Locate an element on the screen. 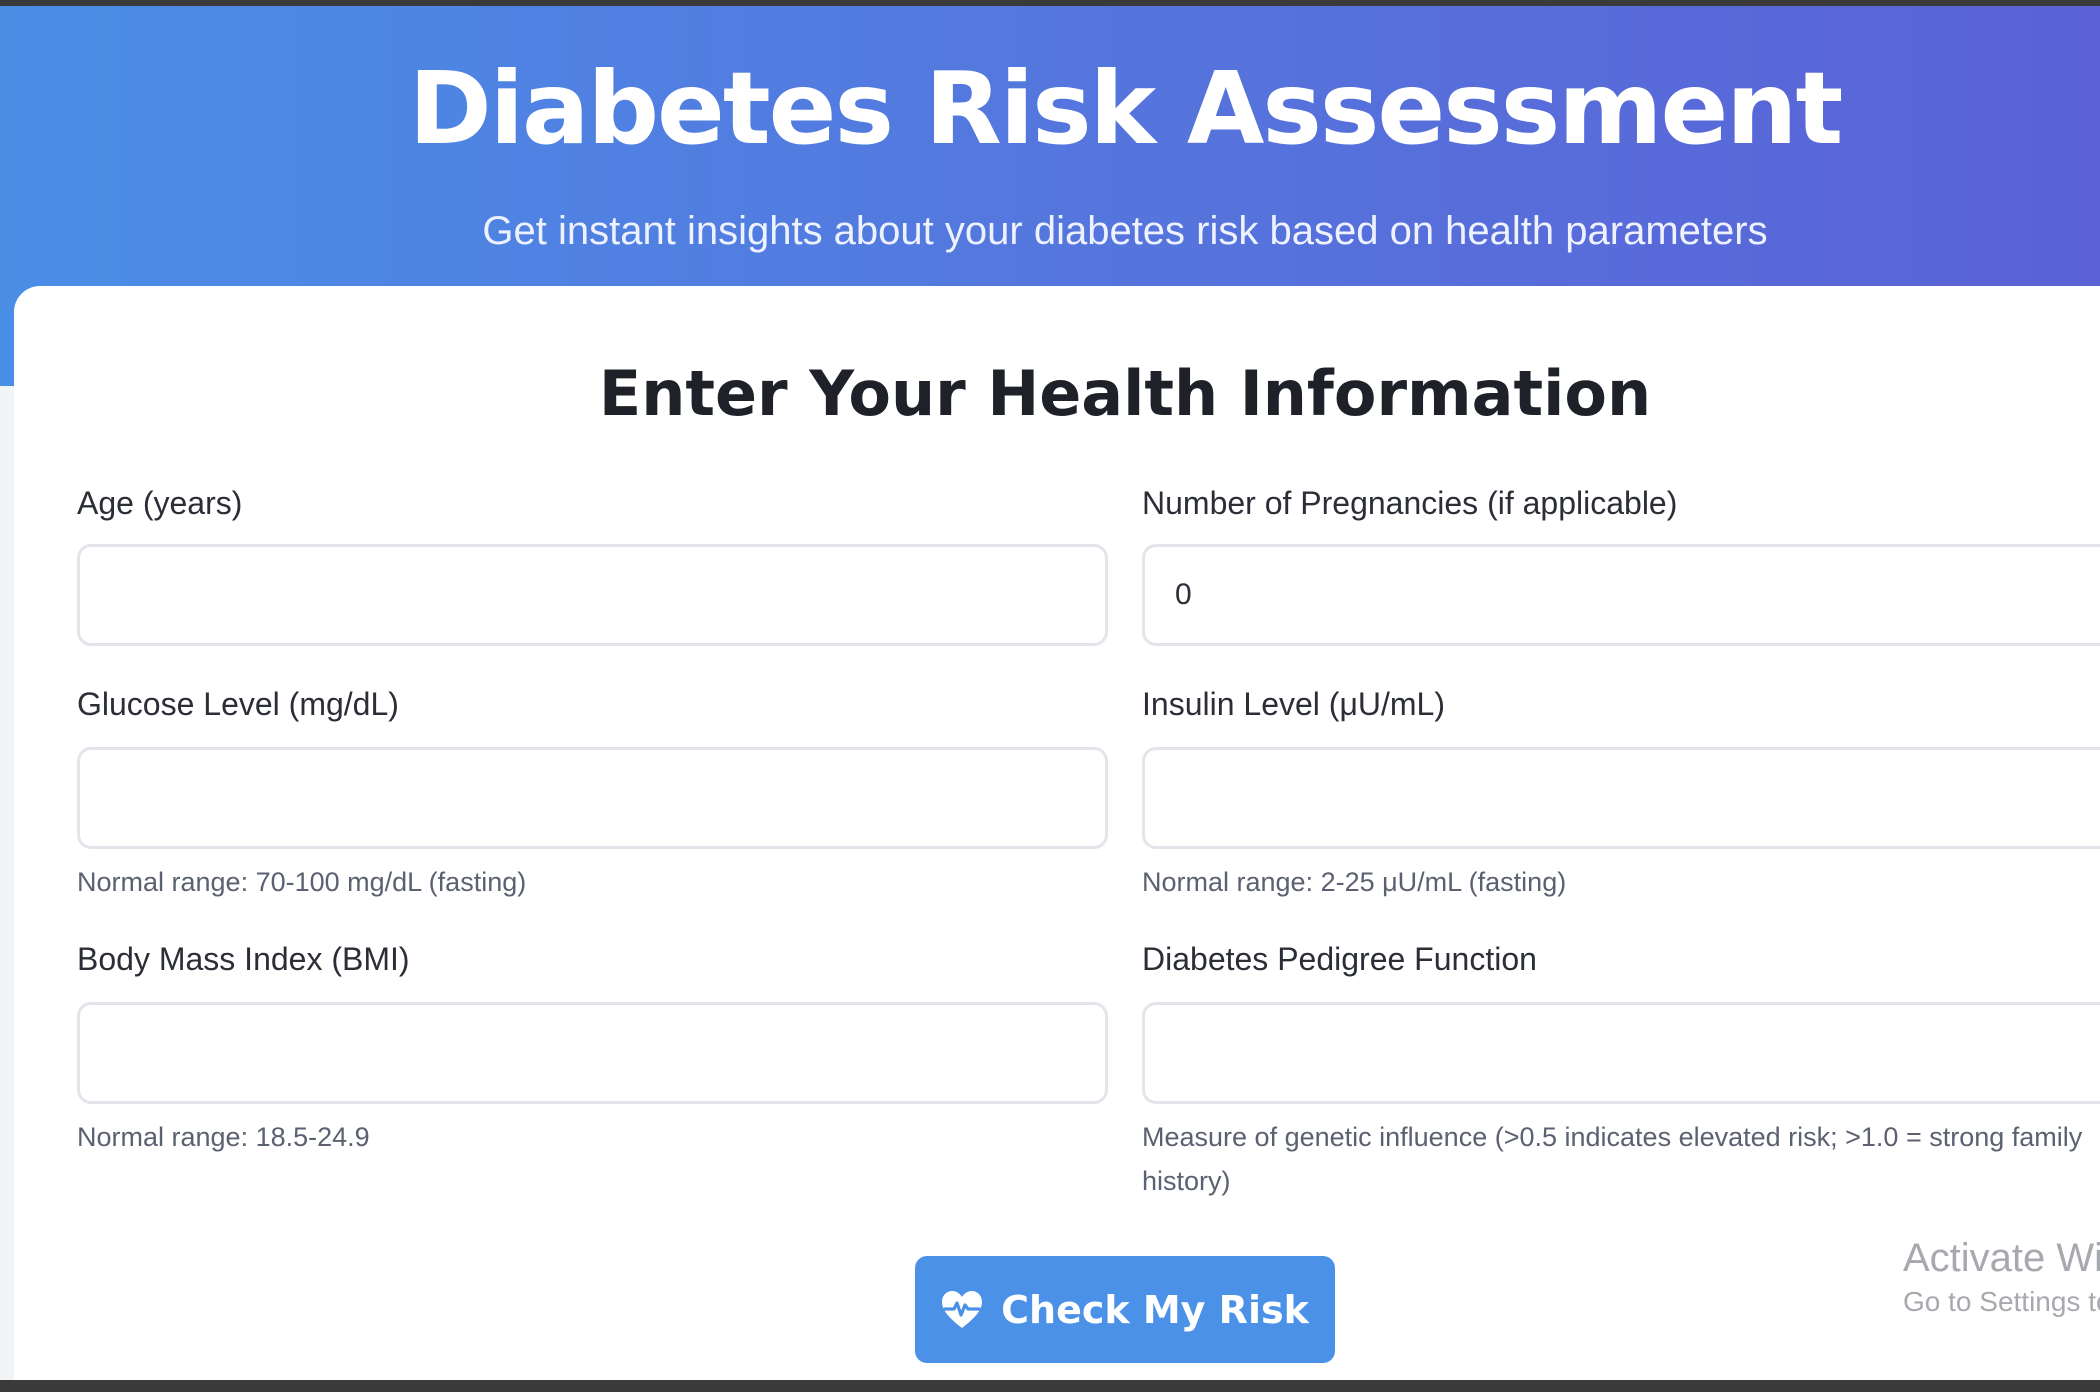  insulin-input is located at coordinates (1621, 798).